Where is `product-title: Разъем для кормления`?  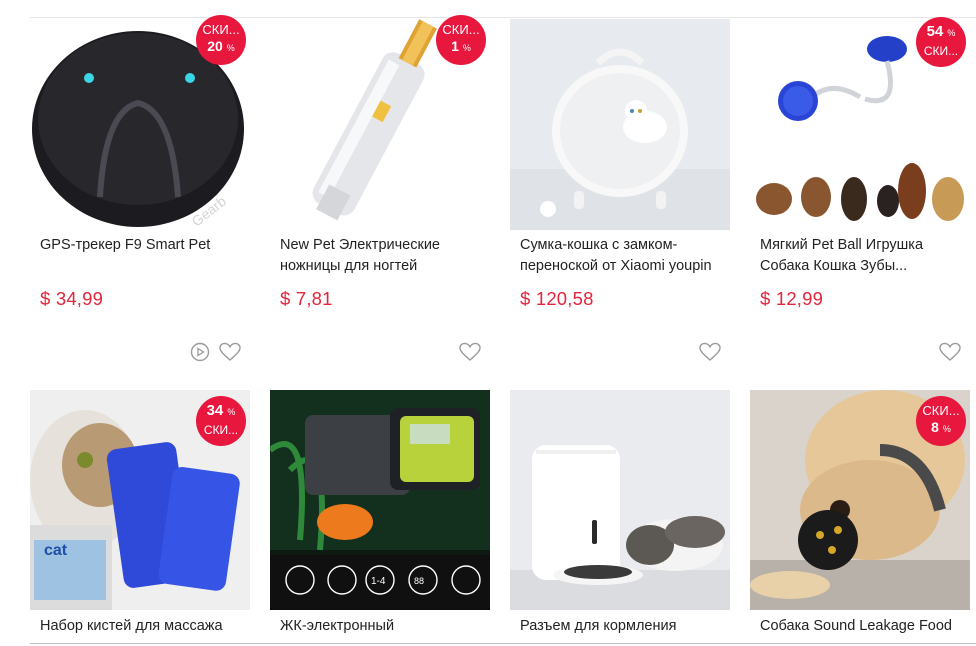 product-title: Разъем для кормления is located at coordinates (622, 626).